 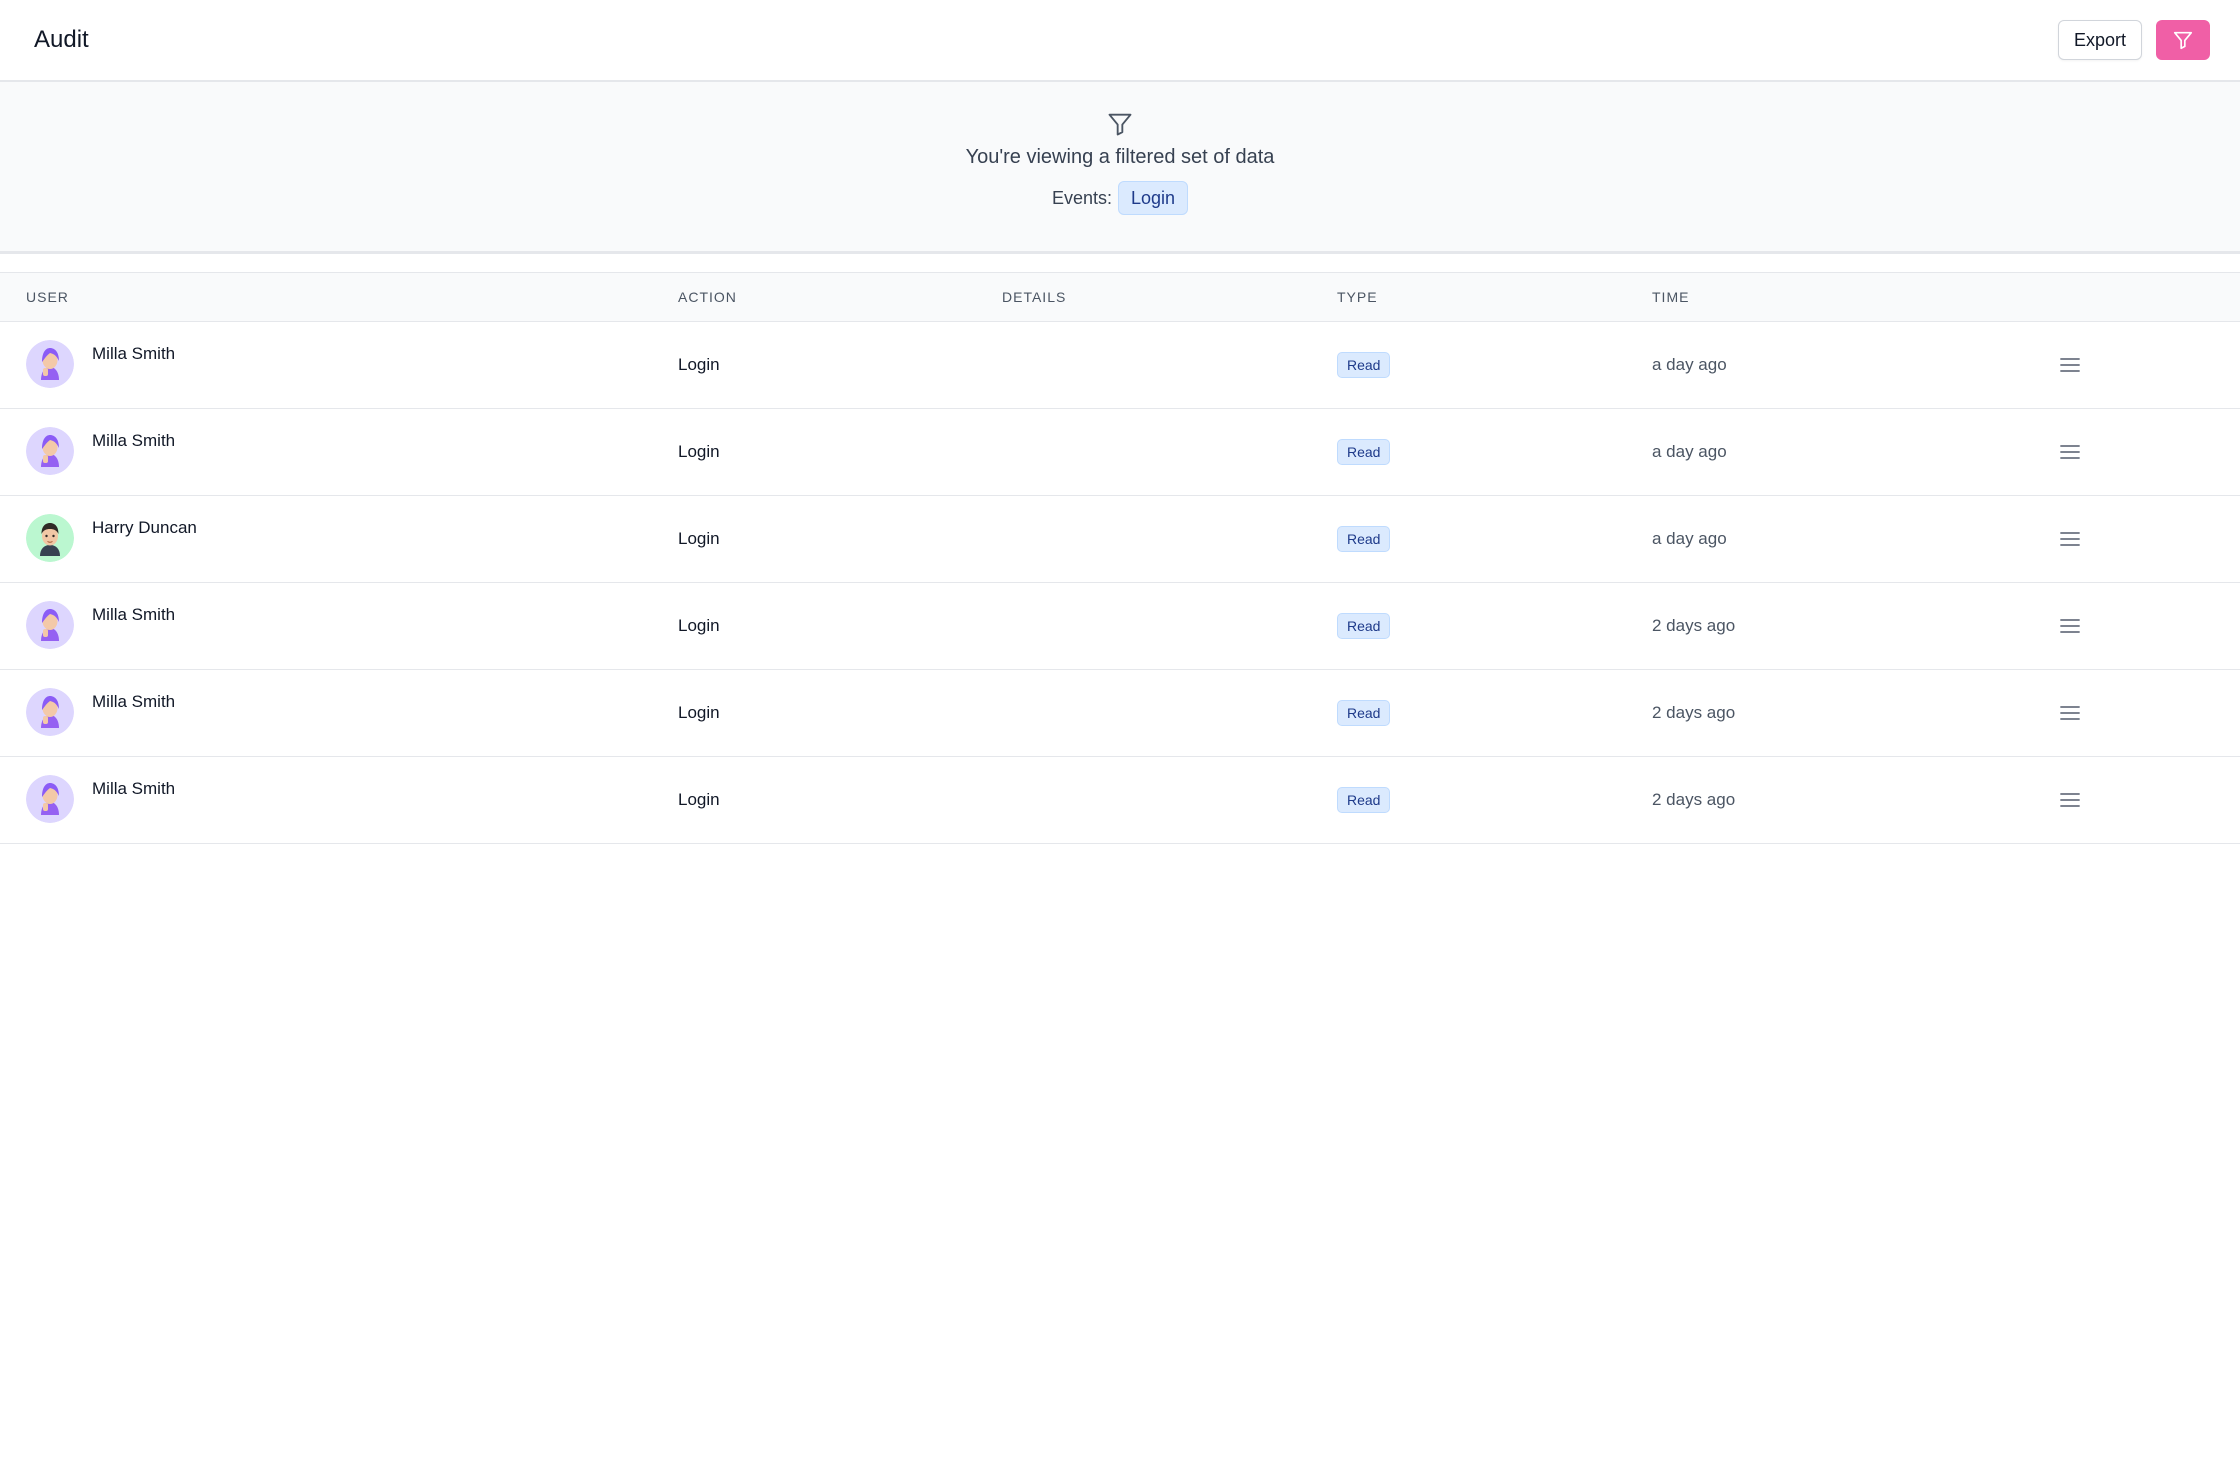 I want to click on harry-avatar-icon, so click(x=50, y=538).